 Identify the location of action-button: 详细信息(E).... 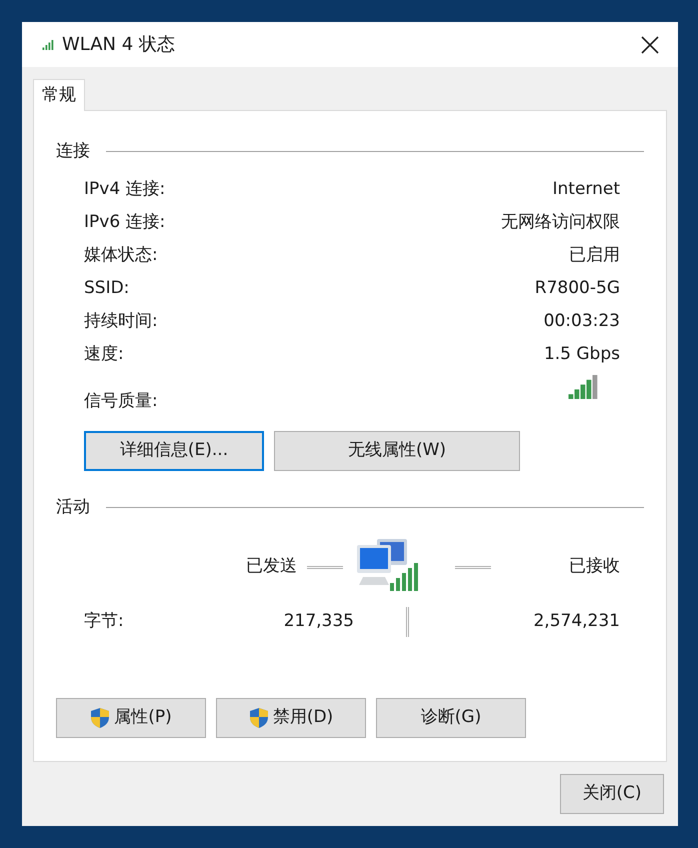
(174, 450).